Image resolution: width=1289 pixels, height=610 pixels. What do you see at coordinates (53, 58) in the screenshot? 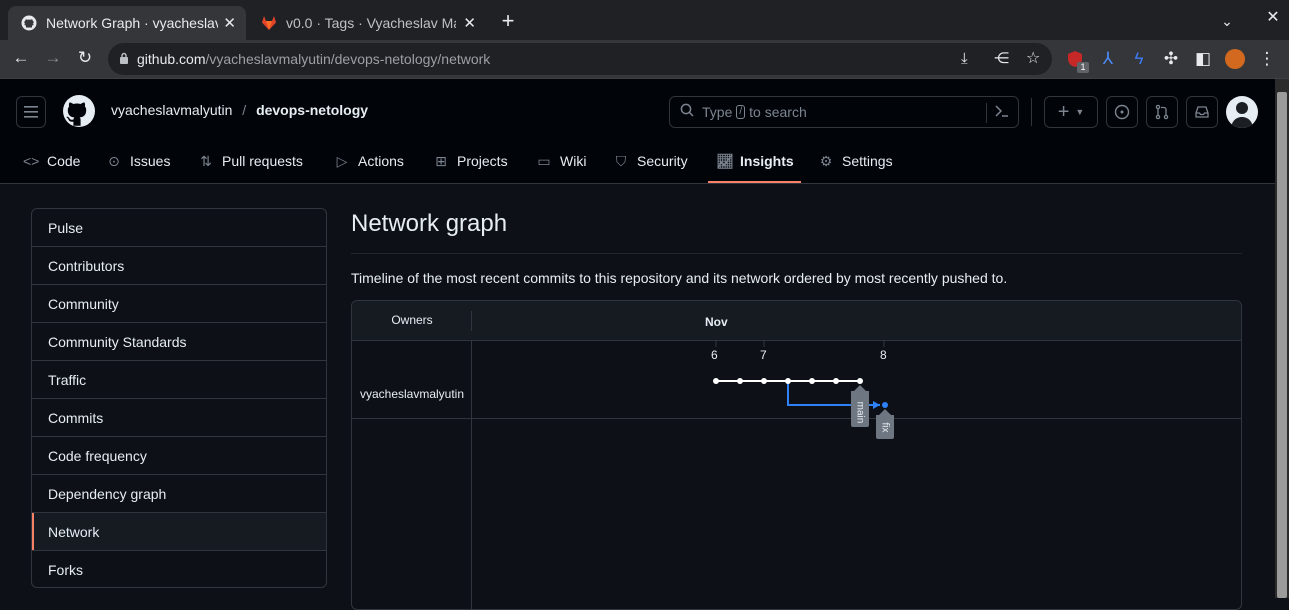
I see `forward-icon: →` at bounding box center [53, 58].